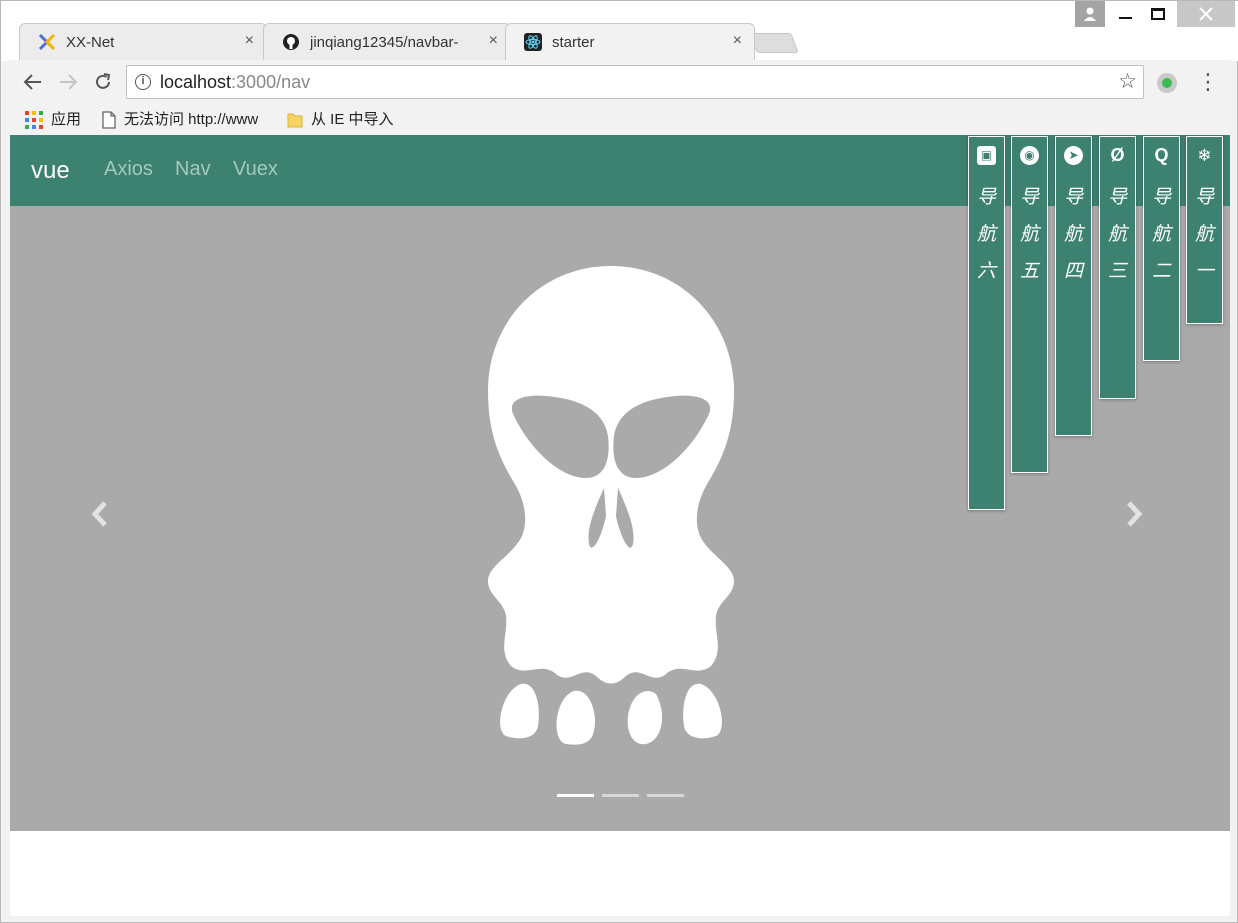 The width and height of the screenshot is (1238, 923). Describe the element at coordinates (255, 169) in the screenshot. I see `nav-link-vuex: Vuex` at that location.